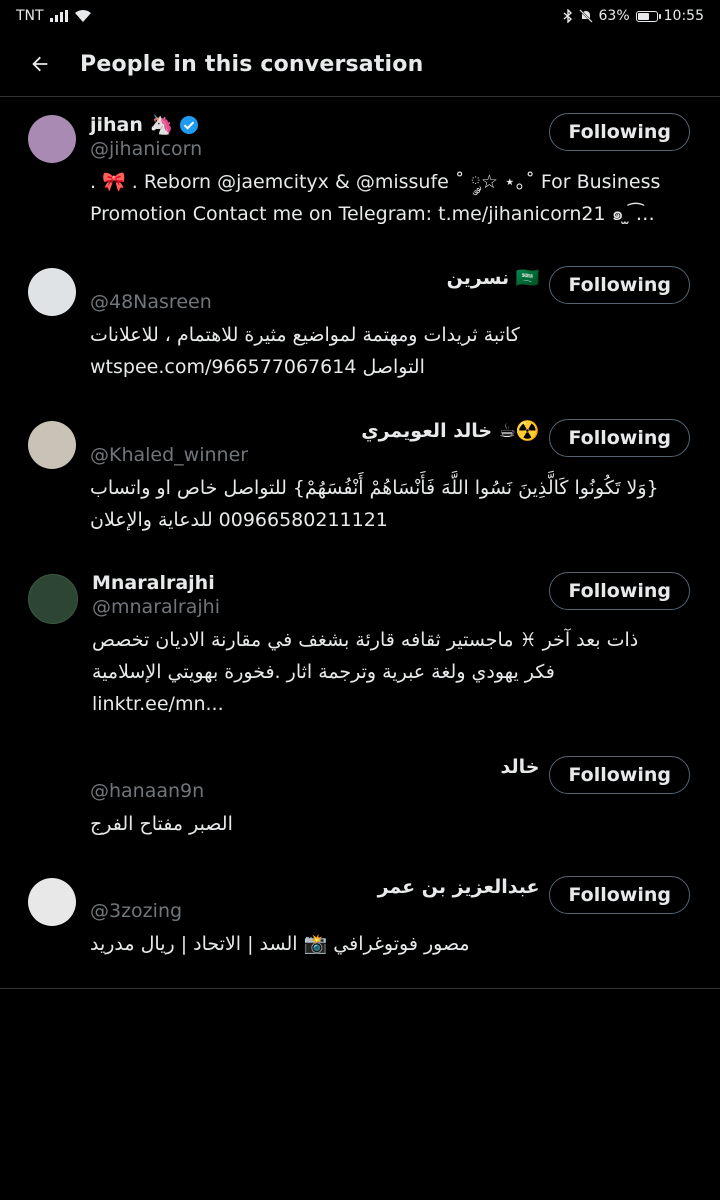 The height and width of the screenshot is (1200, 720). I want to click on display-name-text: خالد العويمري ☕☢️, so click(450, 431).